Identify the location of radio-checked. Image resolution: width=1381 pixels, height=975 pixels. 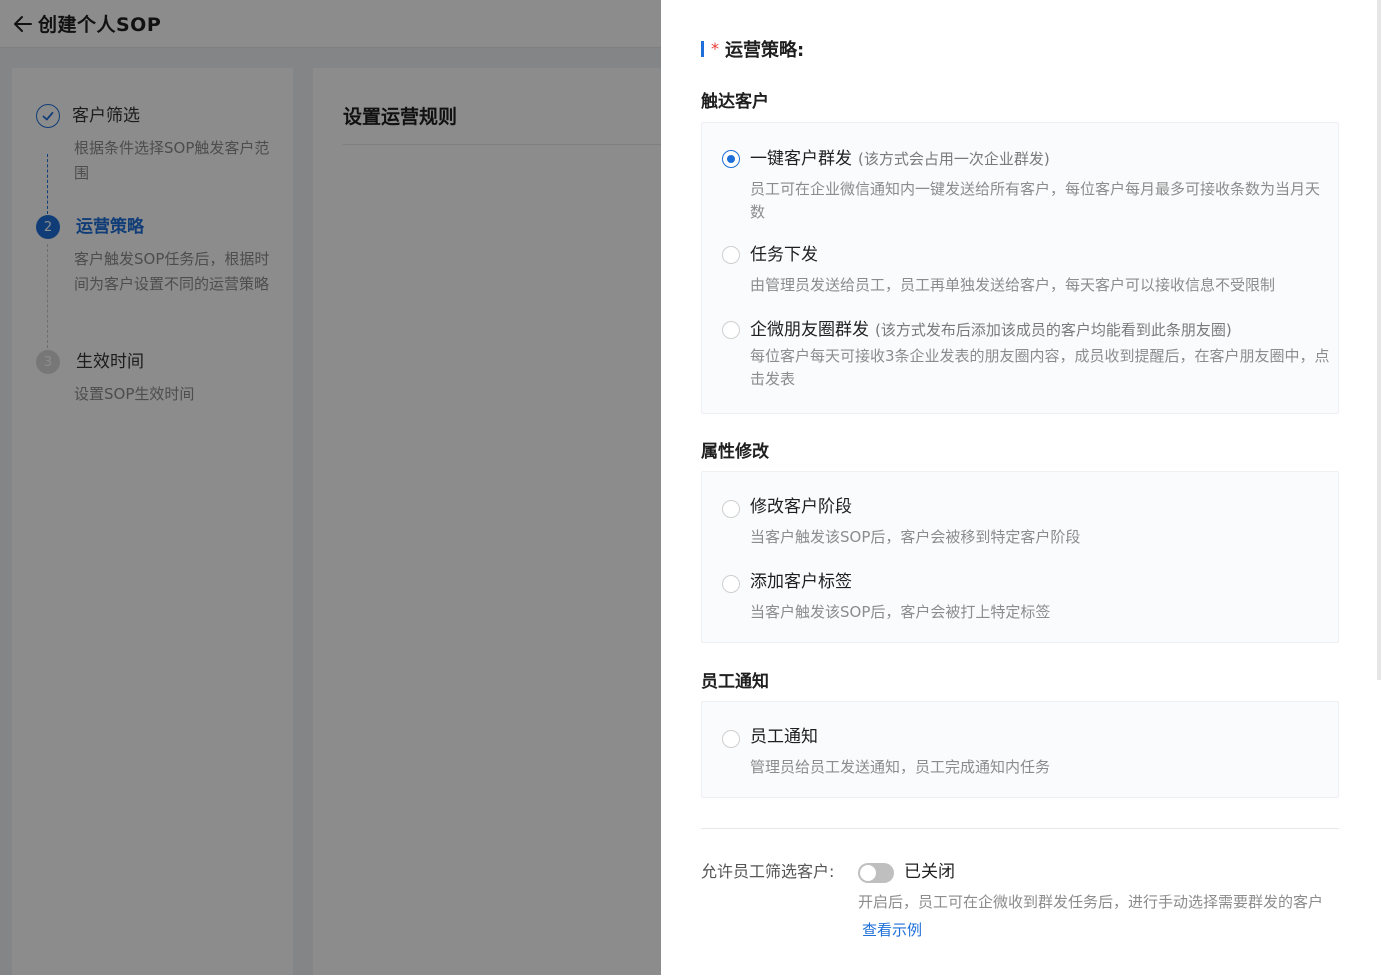
(731, 159).